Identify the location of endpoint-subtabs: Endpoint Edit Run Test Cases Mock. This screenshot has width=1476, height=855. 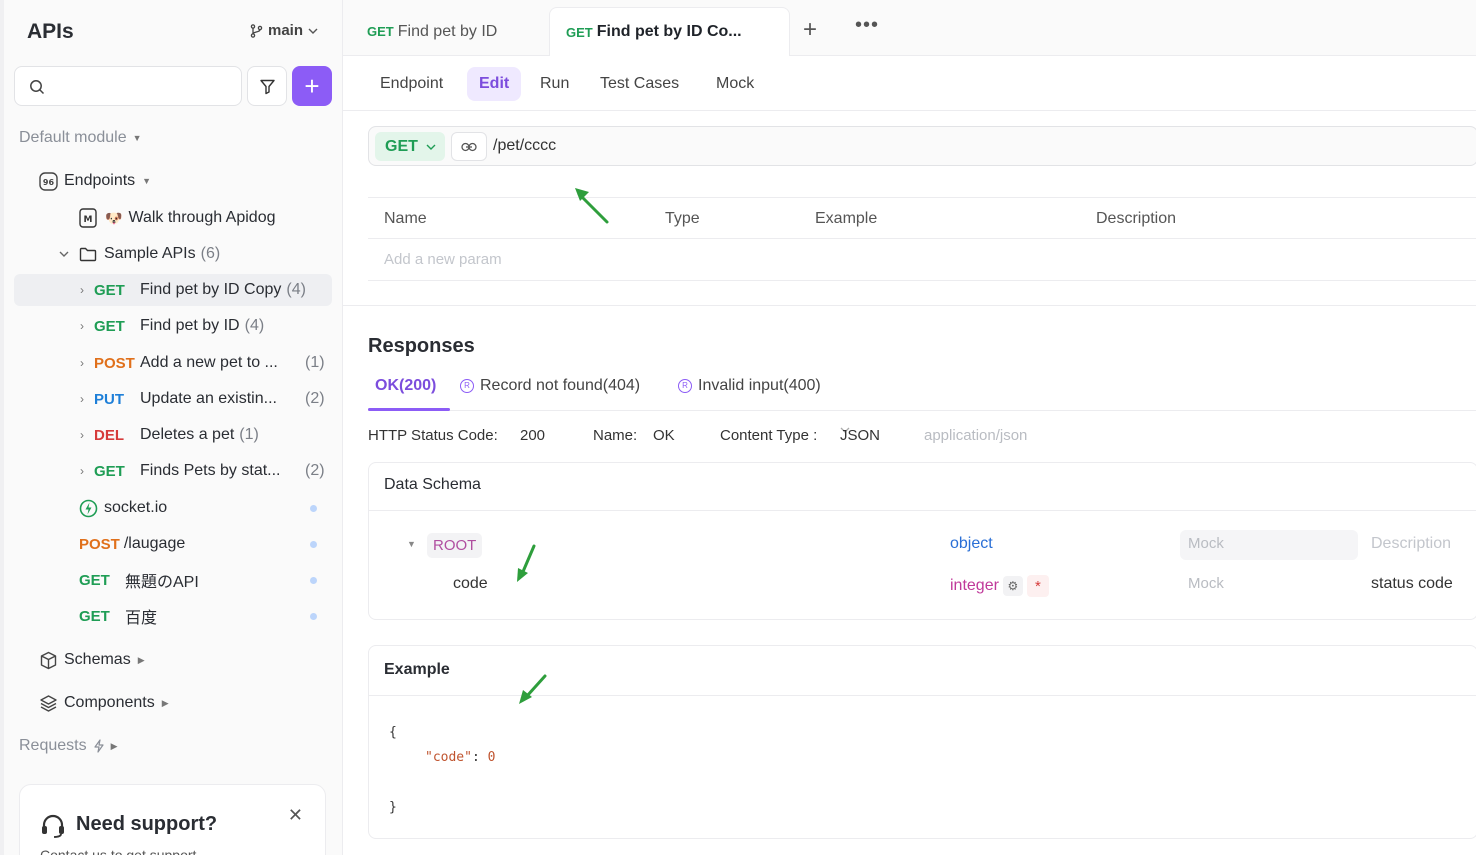
(909, 83).